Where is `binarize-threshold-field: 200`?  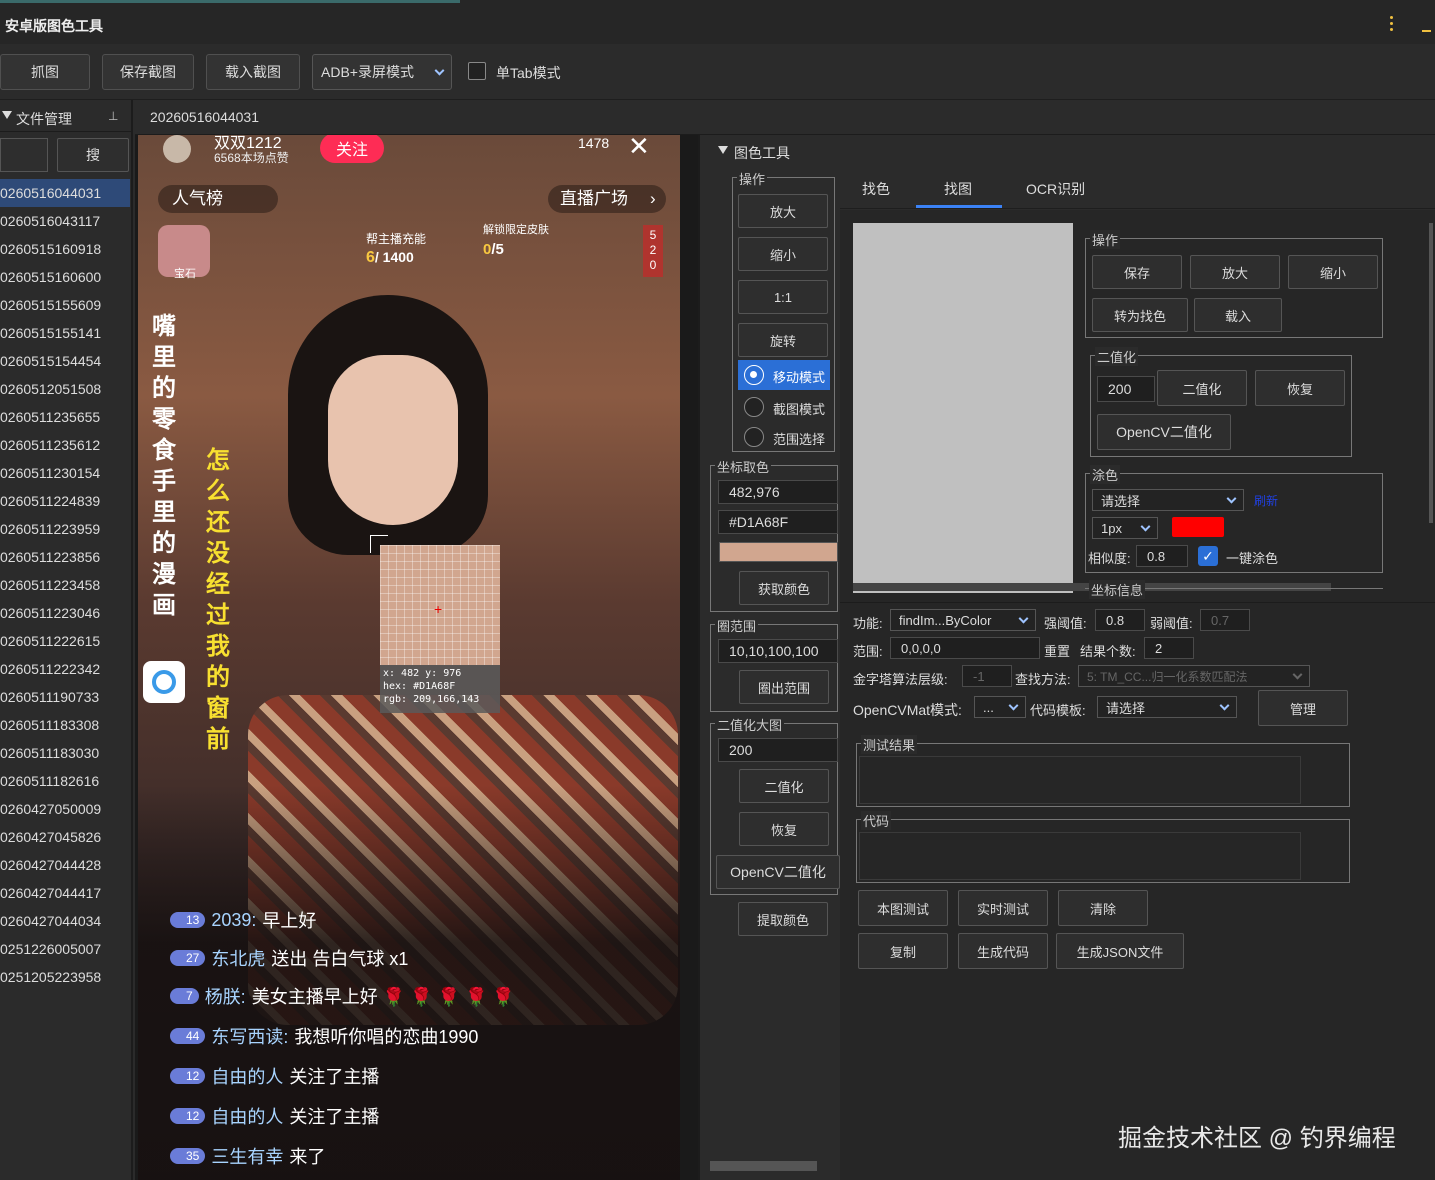 binarize-threshold-field: 200 is located at coordinates (778, 750).